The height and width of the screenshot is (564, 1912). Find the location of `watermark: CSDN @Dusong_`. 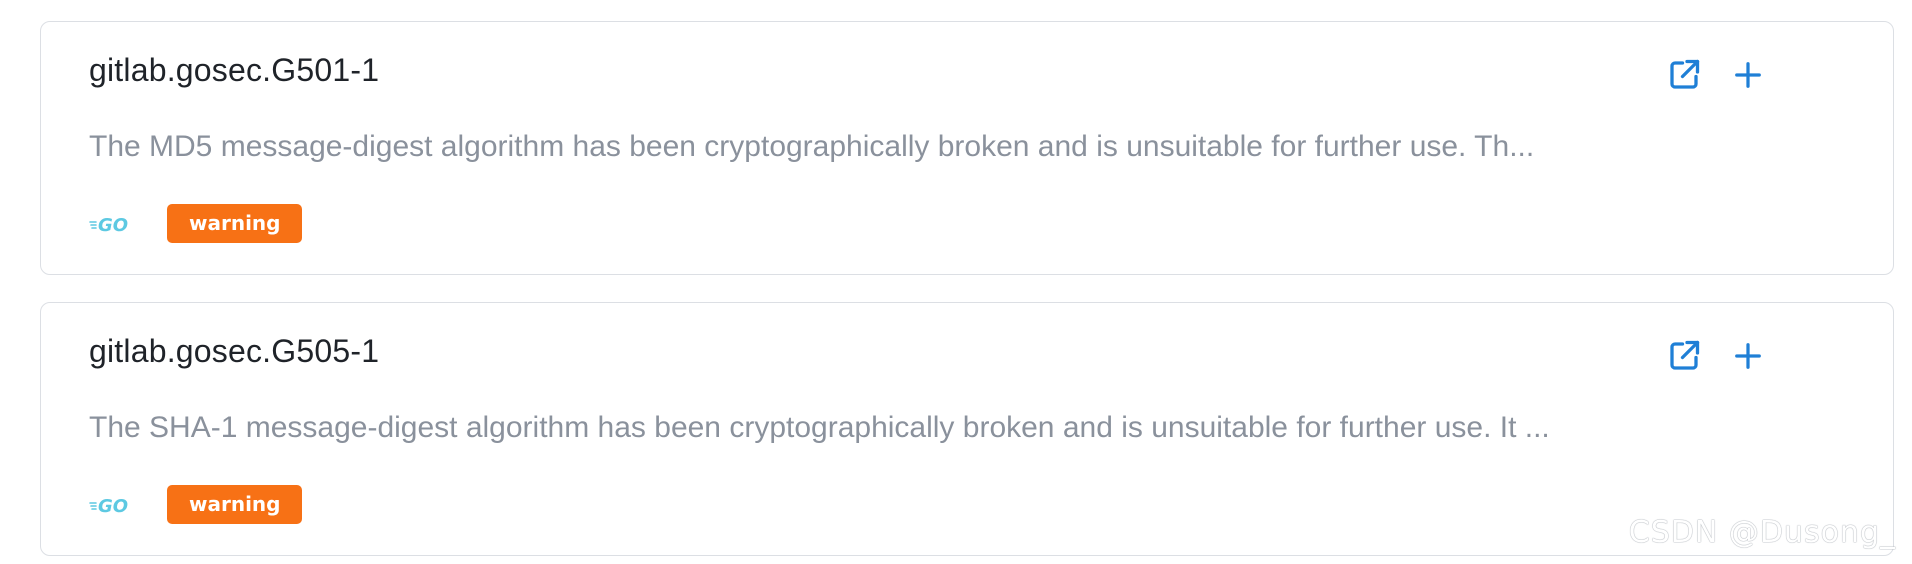

watermark: CSDN @Dusong_ is located at coordinates (1762, 532).